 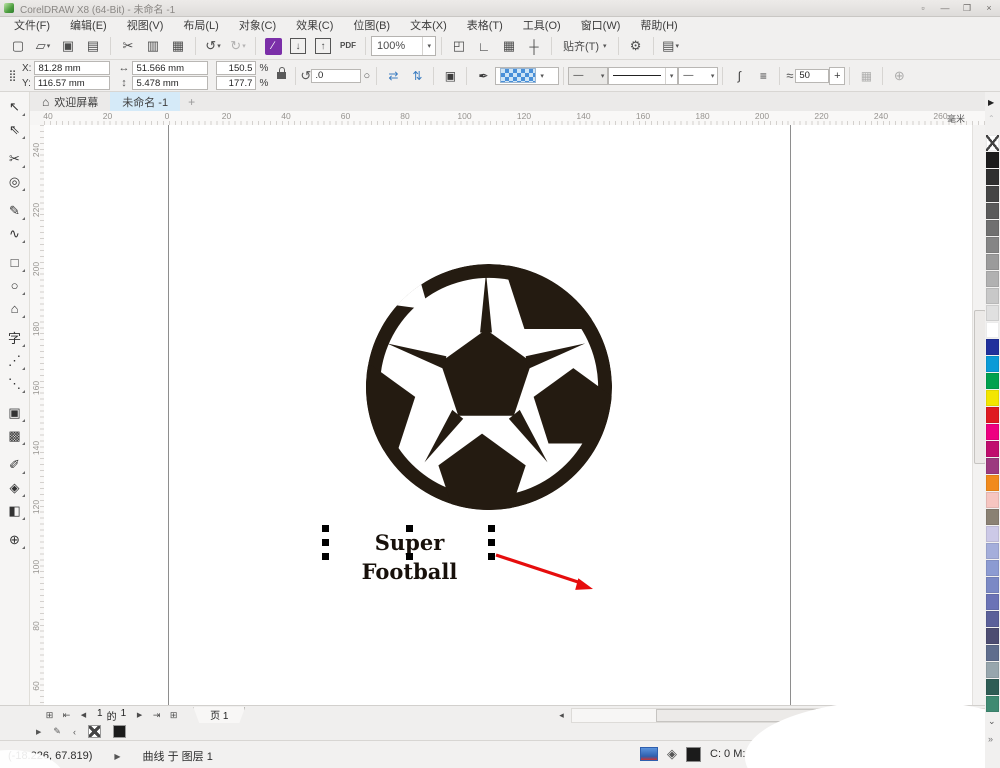 What do you see at coordinates (489, 387) in the screenshot?
I see `soccer-ball-graphic` at bounding box center [489, 387].